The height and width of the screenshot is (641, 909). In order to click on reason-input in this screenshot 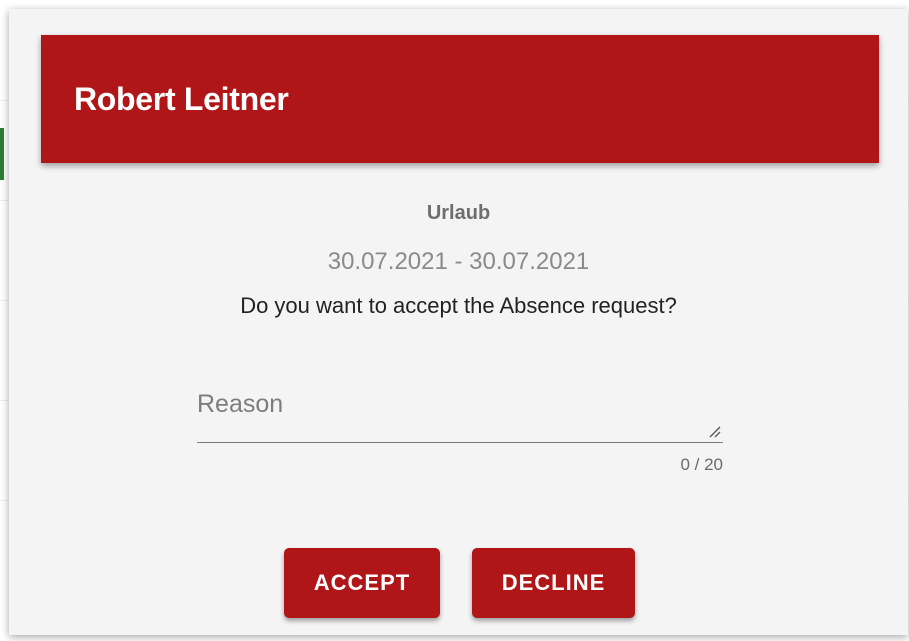, I will do `click(452, 411)`.